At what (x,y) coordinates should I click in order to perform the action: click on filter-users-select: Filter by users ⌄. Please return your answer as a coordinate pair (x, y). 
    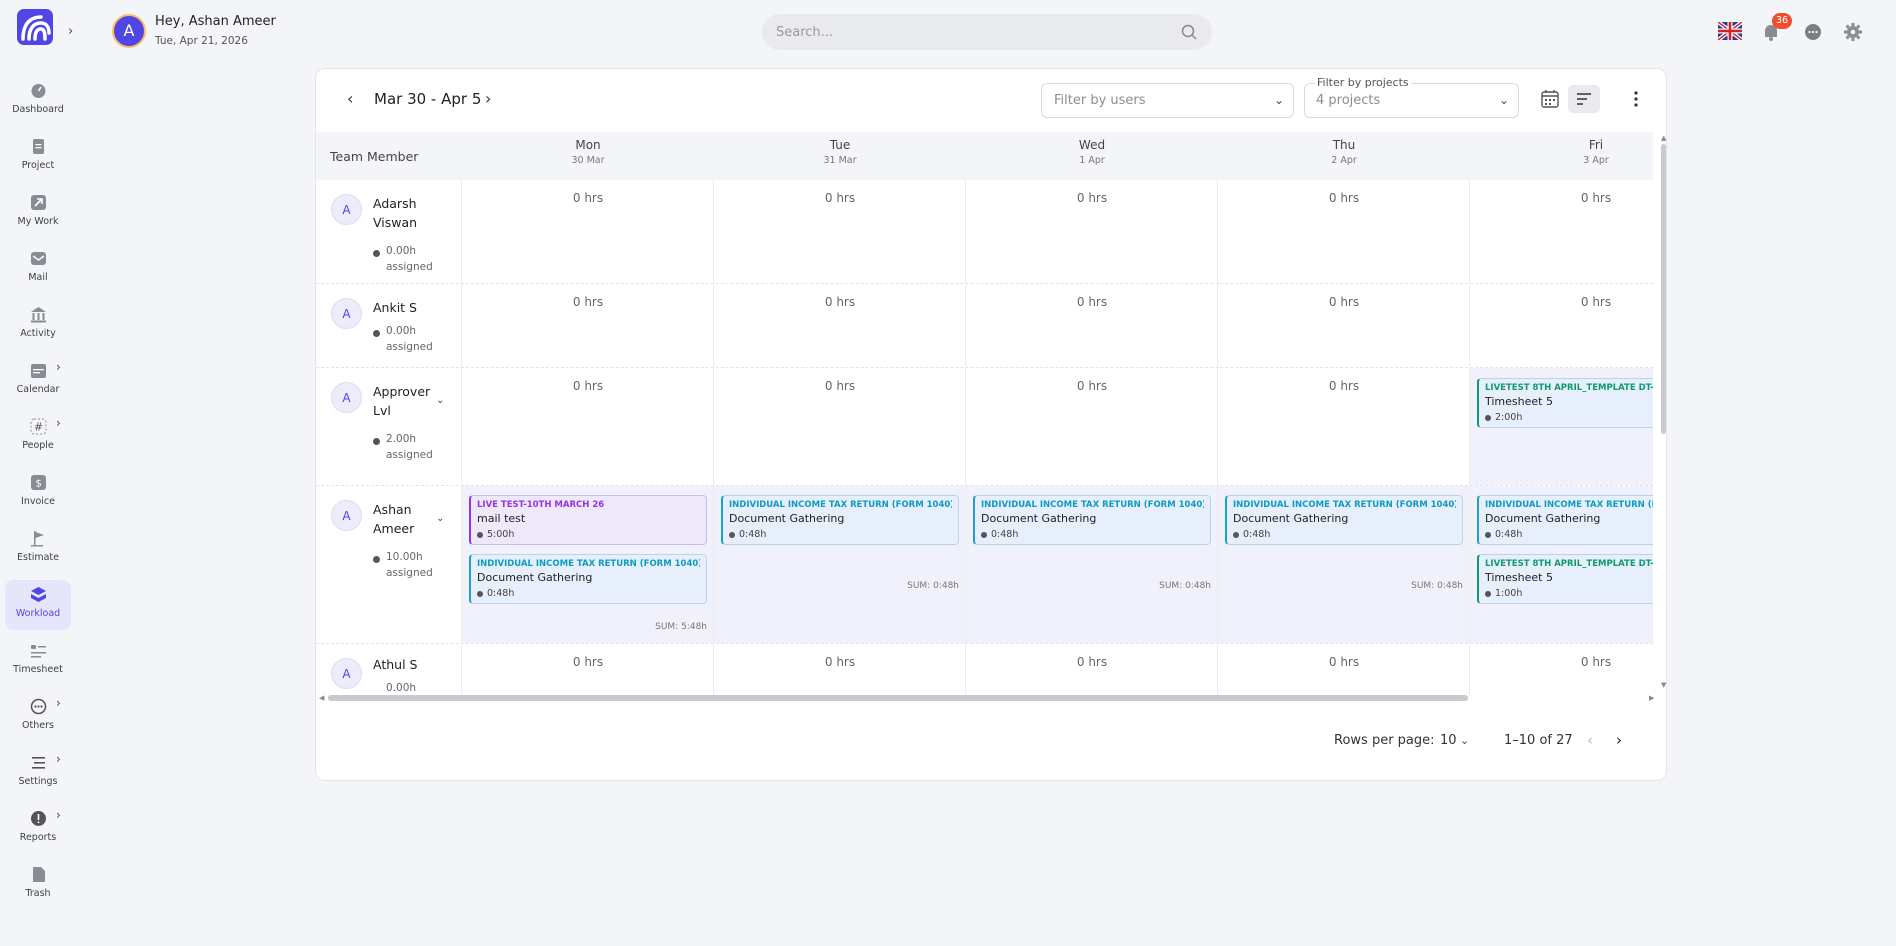
    Looking at the image, I should click on (1167, 100).